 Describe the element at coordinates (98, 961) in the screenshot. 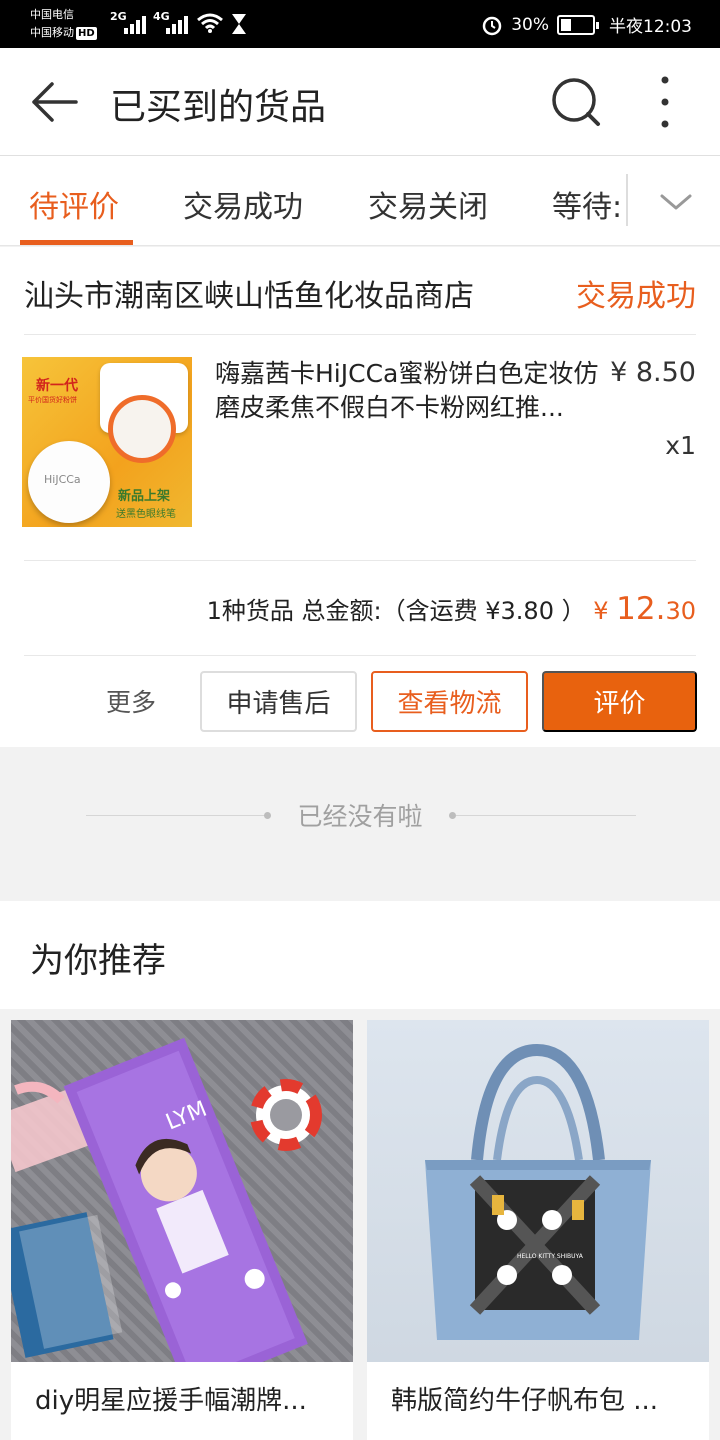

I see `recommend-title: 为你推荐` at that location.